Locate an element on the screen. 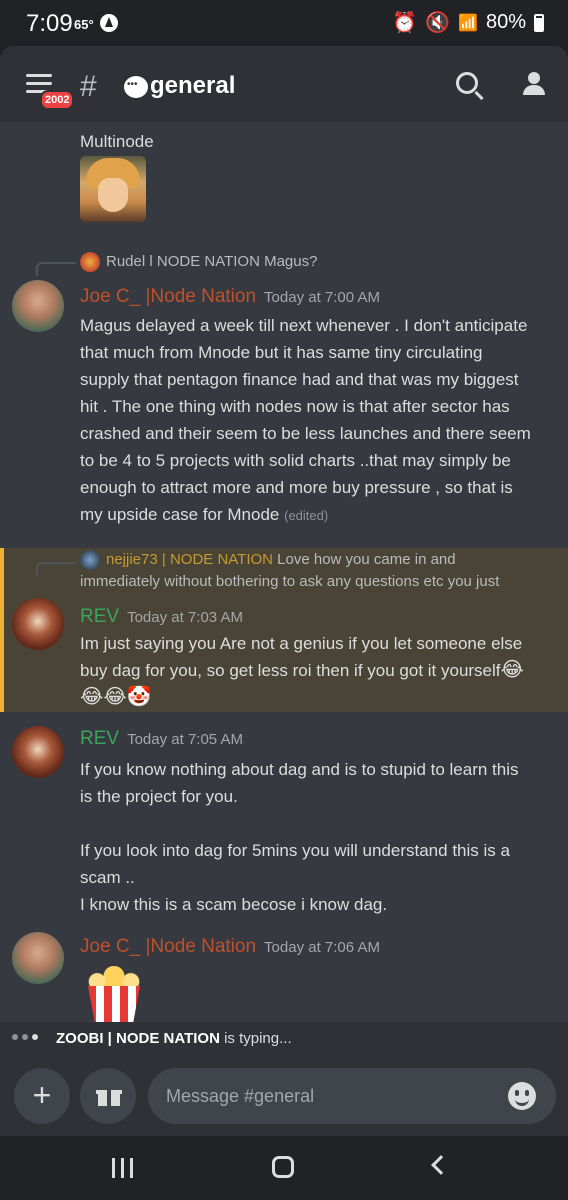  wifi-icon: 📶 is located at coordinates (468, 23).